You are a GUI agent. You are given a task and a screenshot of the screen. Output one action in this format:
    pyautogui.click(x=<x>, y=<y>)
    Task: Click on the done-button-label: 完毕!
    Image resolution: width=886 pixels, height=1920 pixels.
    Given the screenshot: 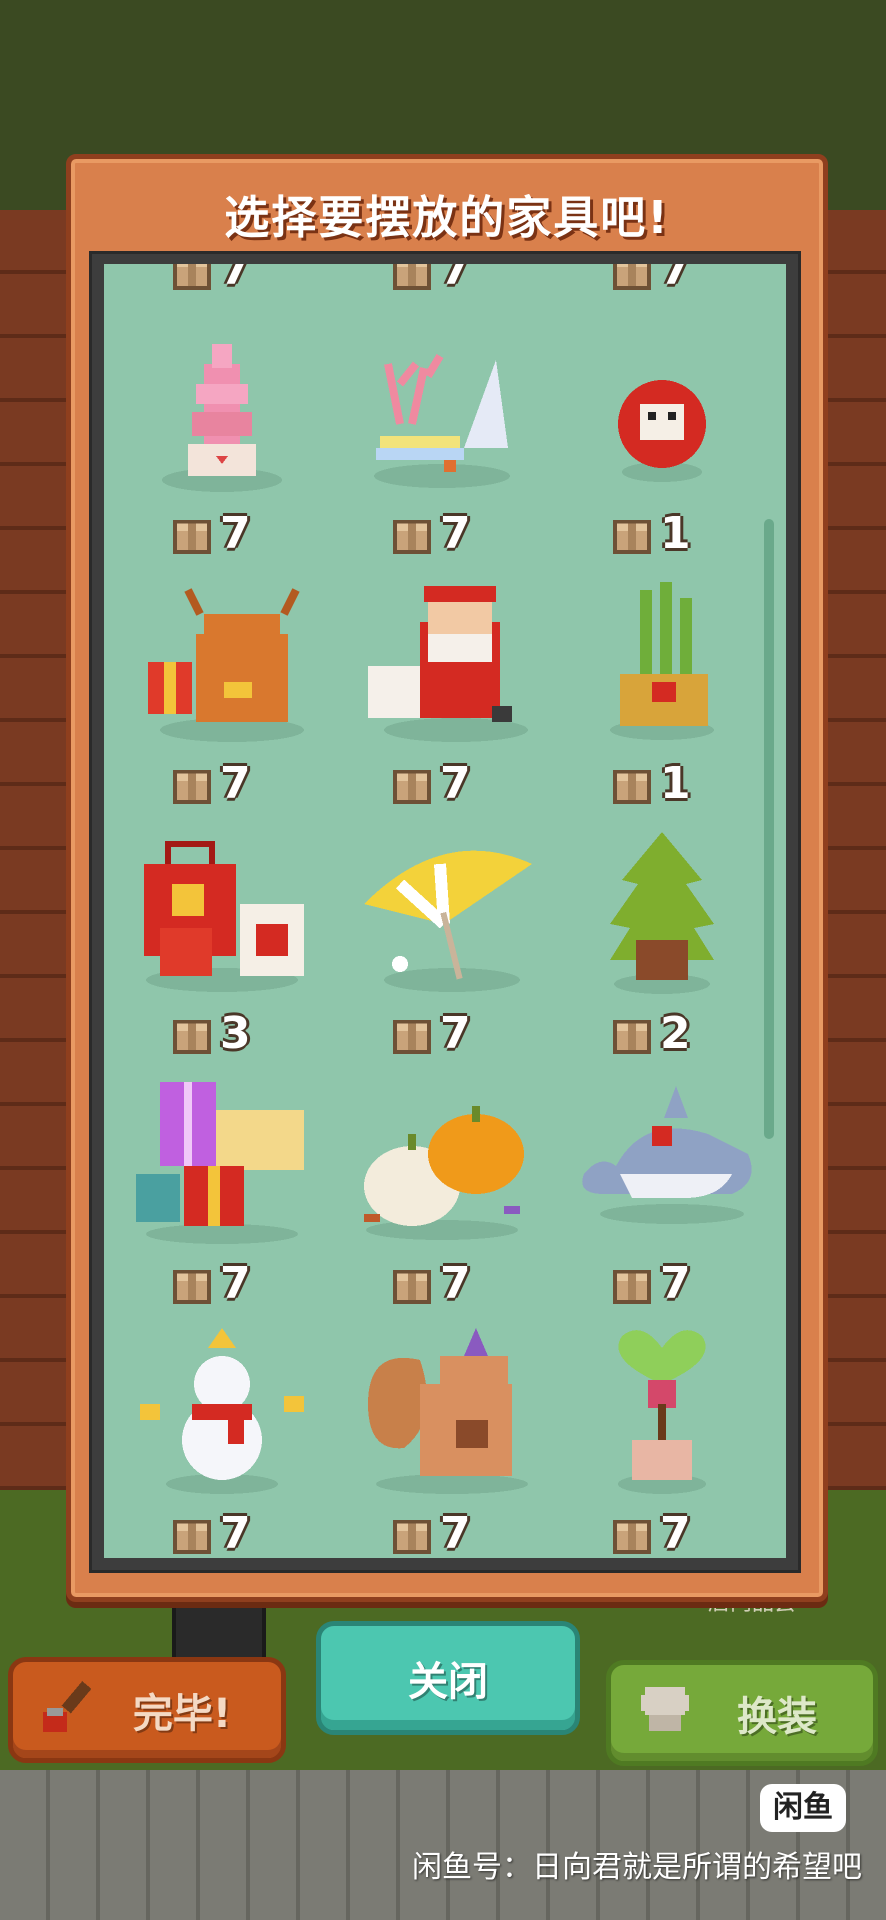 What is the action you would take?
    pyautogui.click(x=182, y=1714)
    